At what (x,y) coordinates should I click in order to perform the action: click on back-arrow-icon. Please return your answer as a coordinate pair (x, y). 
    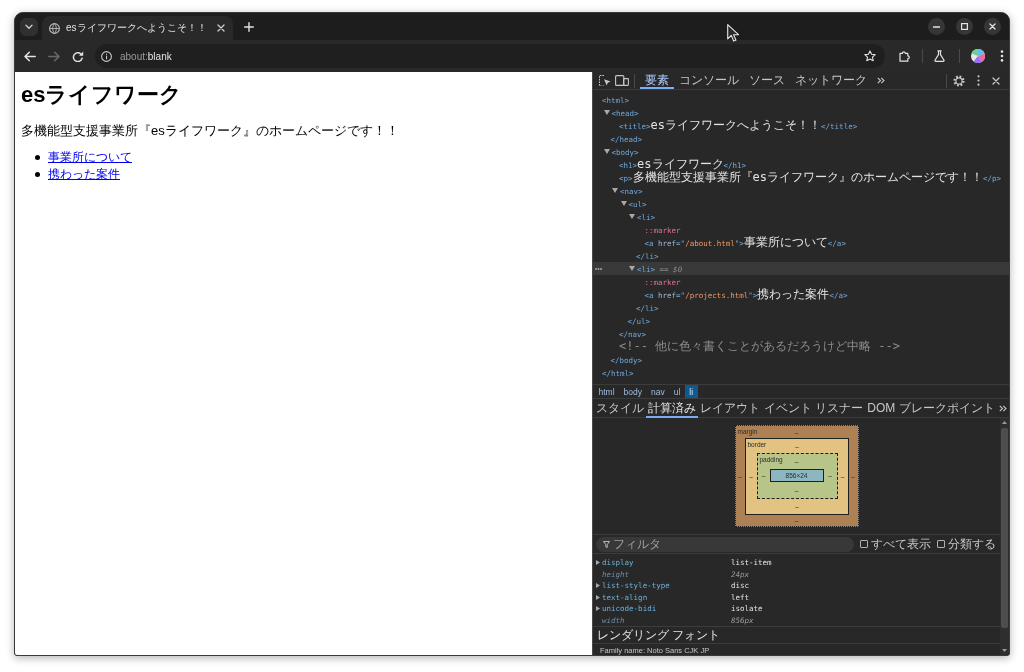
    Looking at the image, I should click on (30, 56).